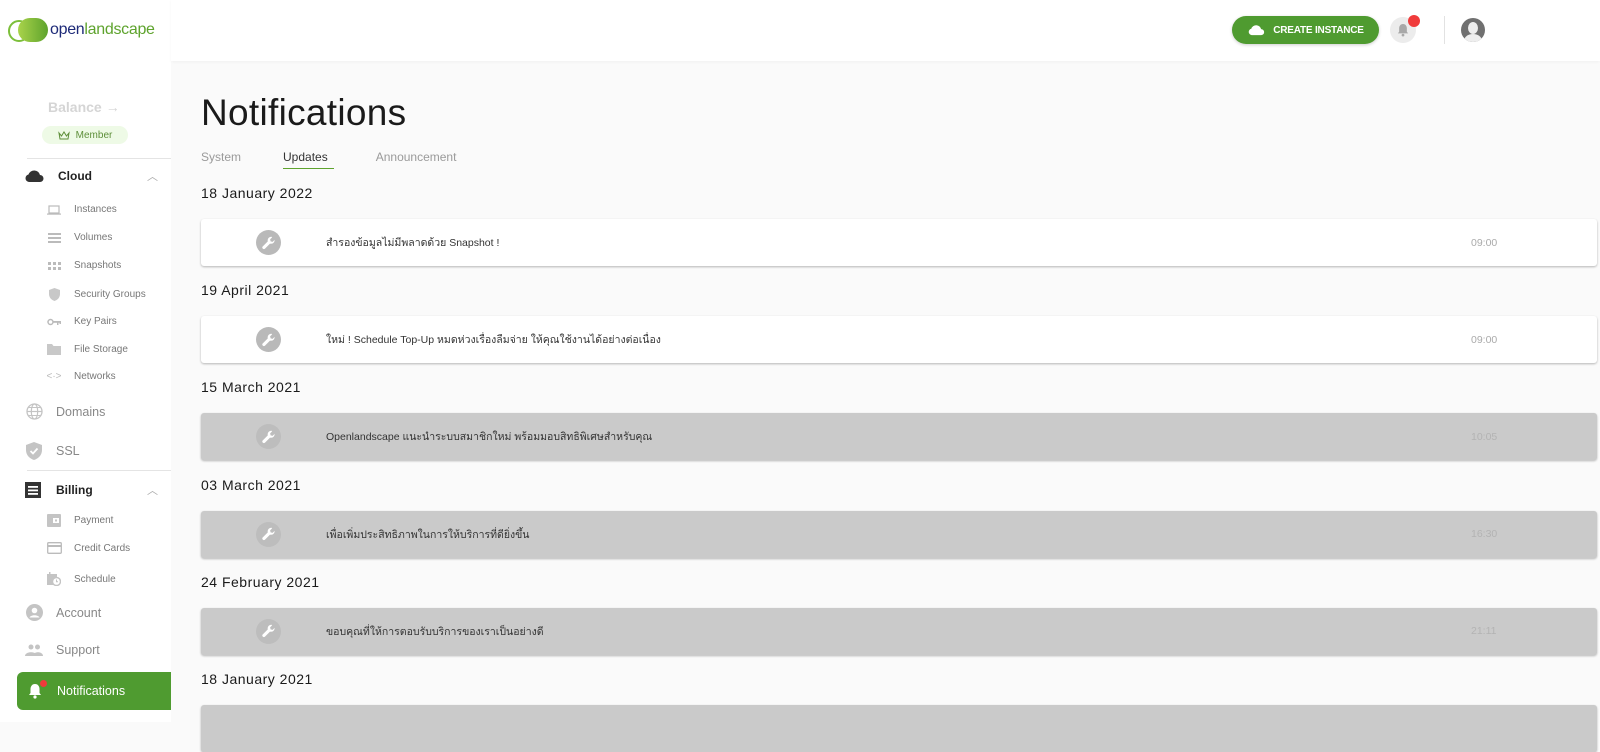 The width and height of the screenshot is (1600, 752). I want to click on tab-announcement: Announcement, so click(416, 159).